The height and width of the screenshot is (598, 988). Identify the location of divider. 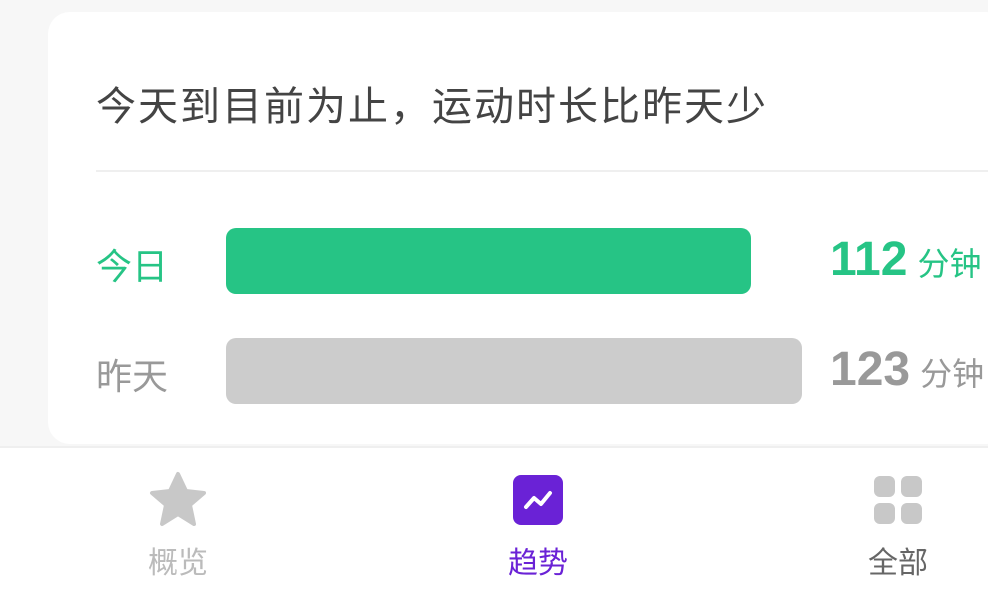
(542, 171).